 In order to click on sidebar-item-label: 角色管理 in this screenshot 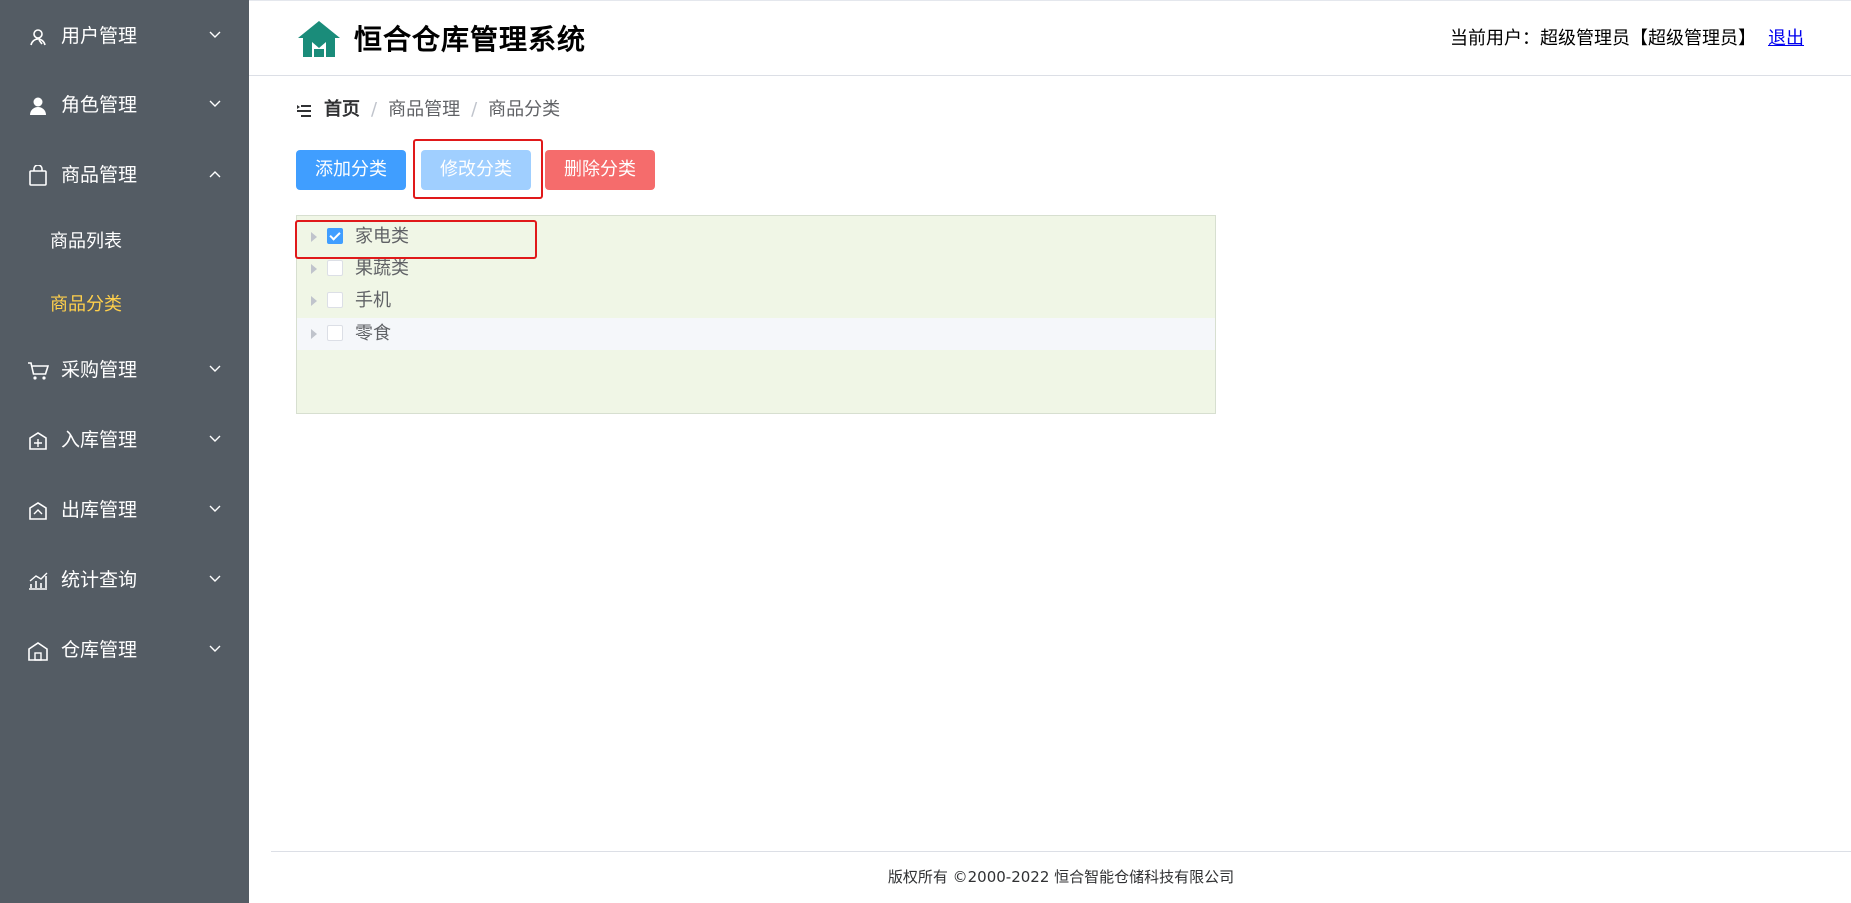, I will do `click(99, 105)`.